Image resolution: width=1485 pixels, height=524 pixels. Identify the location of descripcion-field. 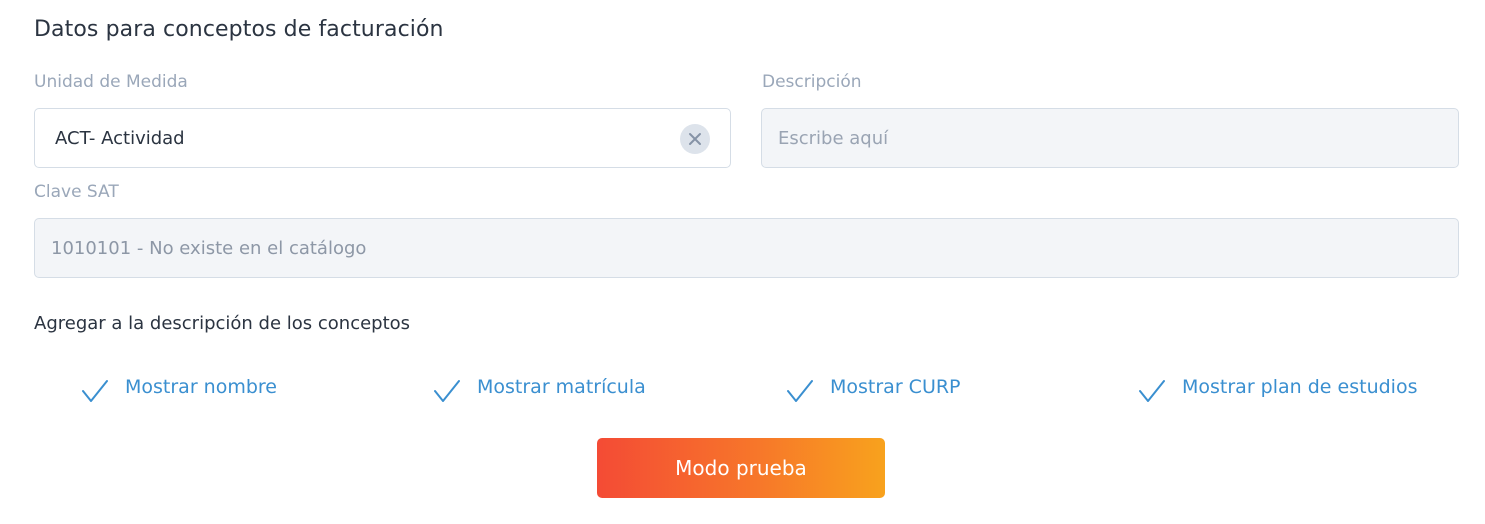
(1110, 138).